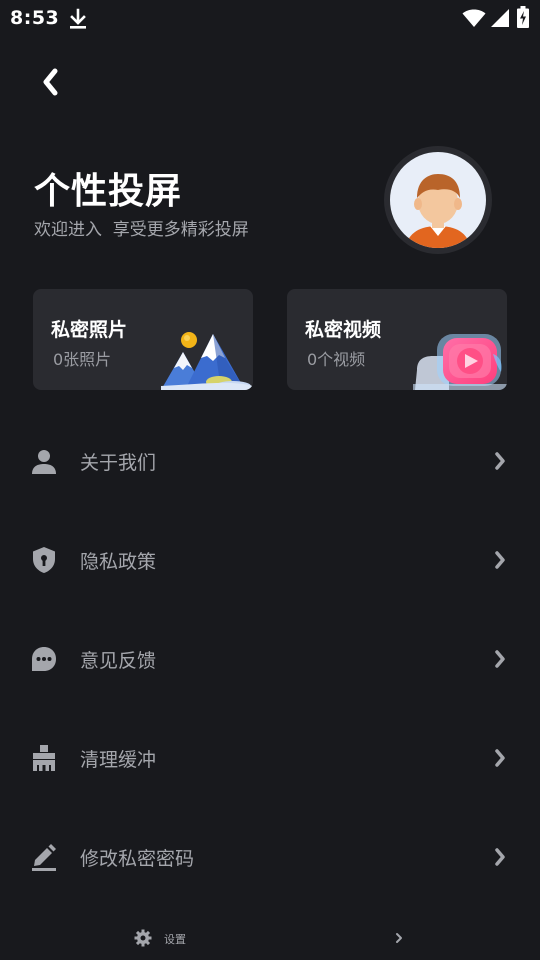 The height and width of the screenshot is (960, 540). Describe the element at coordinates (118, 463) in the screenshot. I see `menu-label-about-us: 关于我们` at that location.